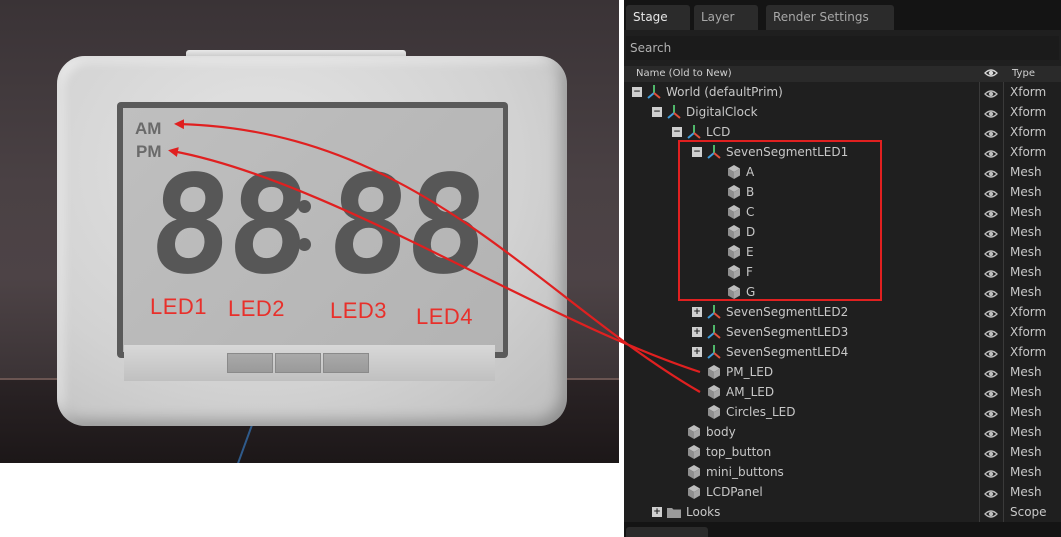 Image resolution: width=1061 pixels, height=537 pixels. Describe the element at coordinates (750, 392) in the screenshot. I see `prim-name-label: AM_LED` at that location.